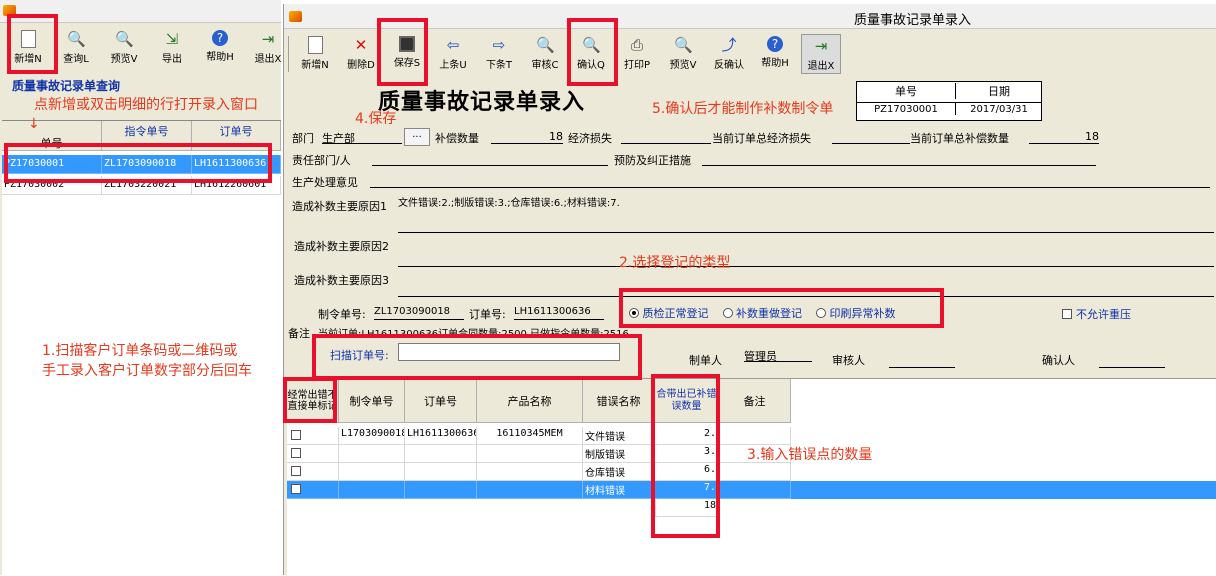 The height and width of the screenshot is (576, 1216). I want to click on help-button: ? 帮助H, so click(775, 54).